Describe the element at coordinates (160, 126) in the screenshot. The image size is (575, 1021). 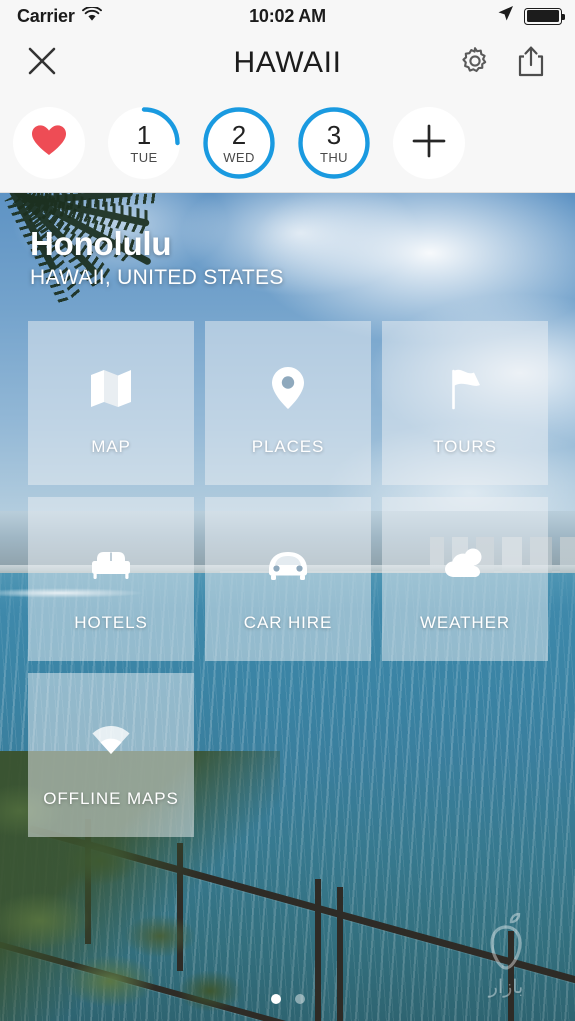
I see `day-progress-ring-partial` at that location.